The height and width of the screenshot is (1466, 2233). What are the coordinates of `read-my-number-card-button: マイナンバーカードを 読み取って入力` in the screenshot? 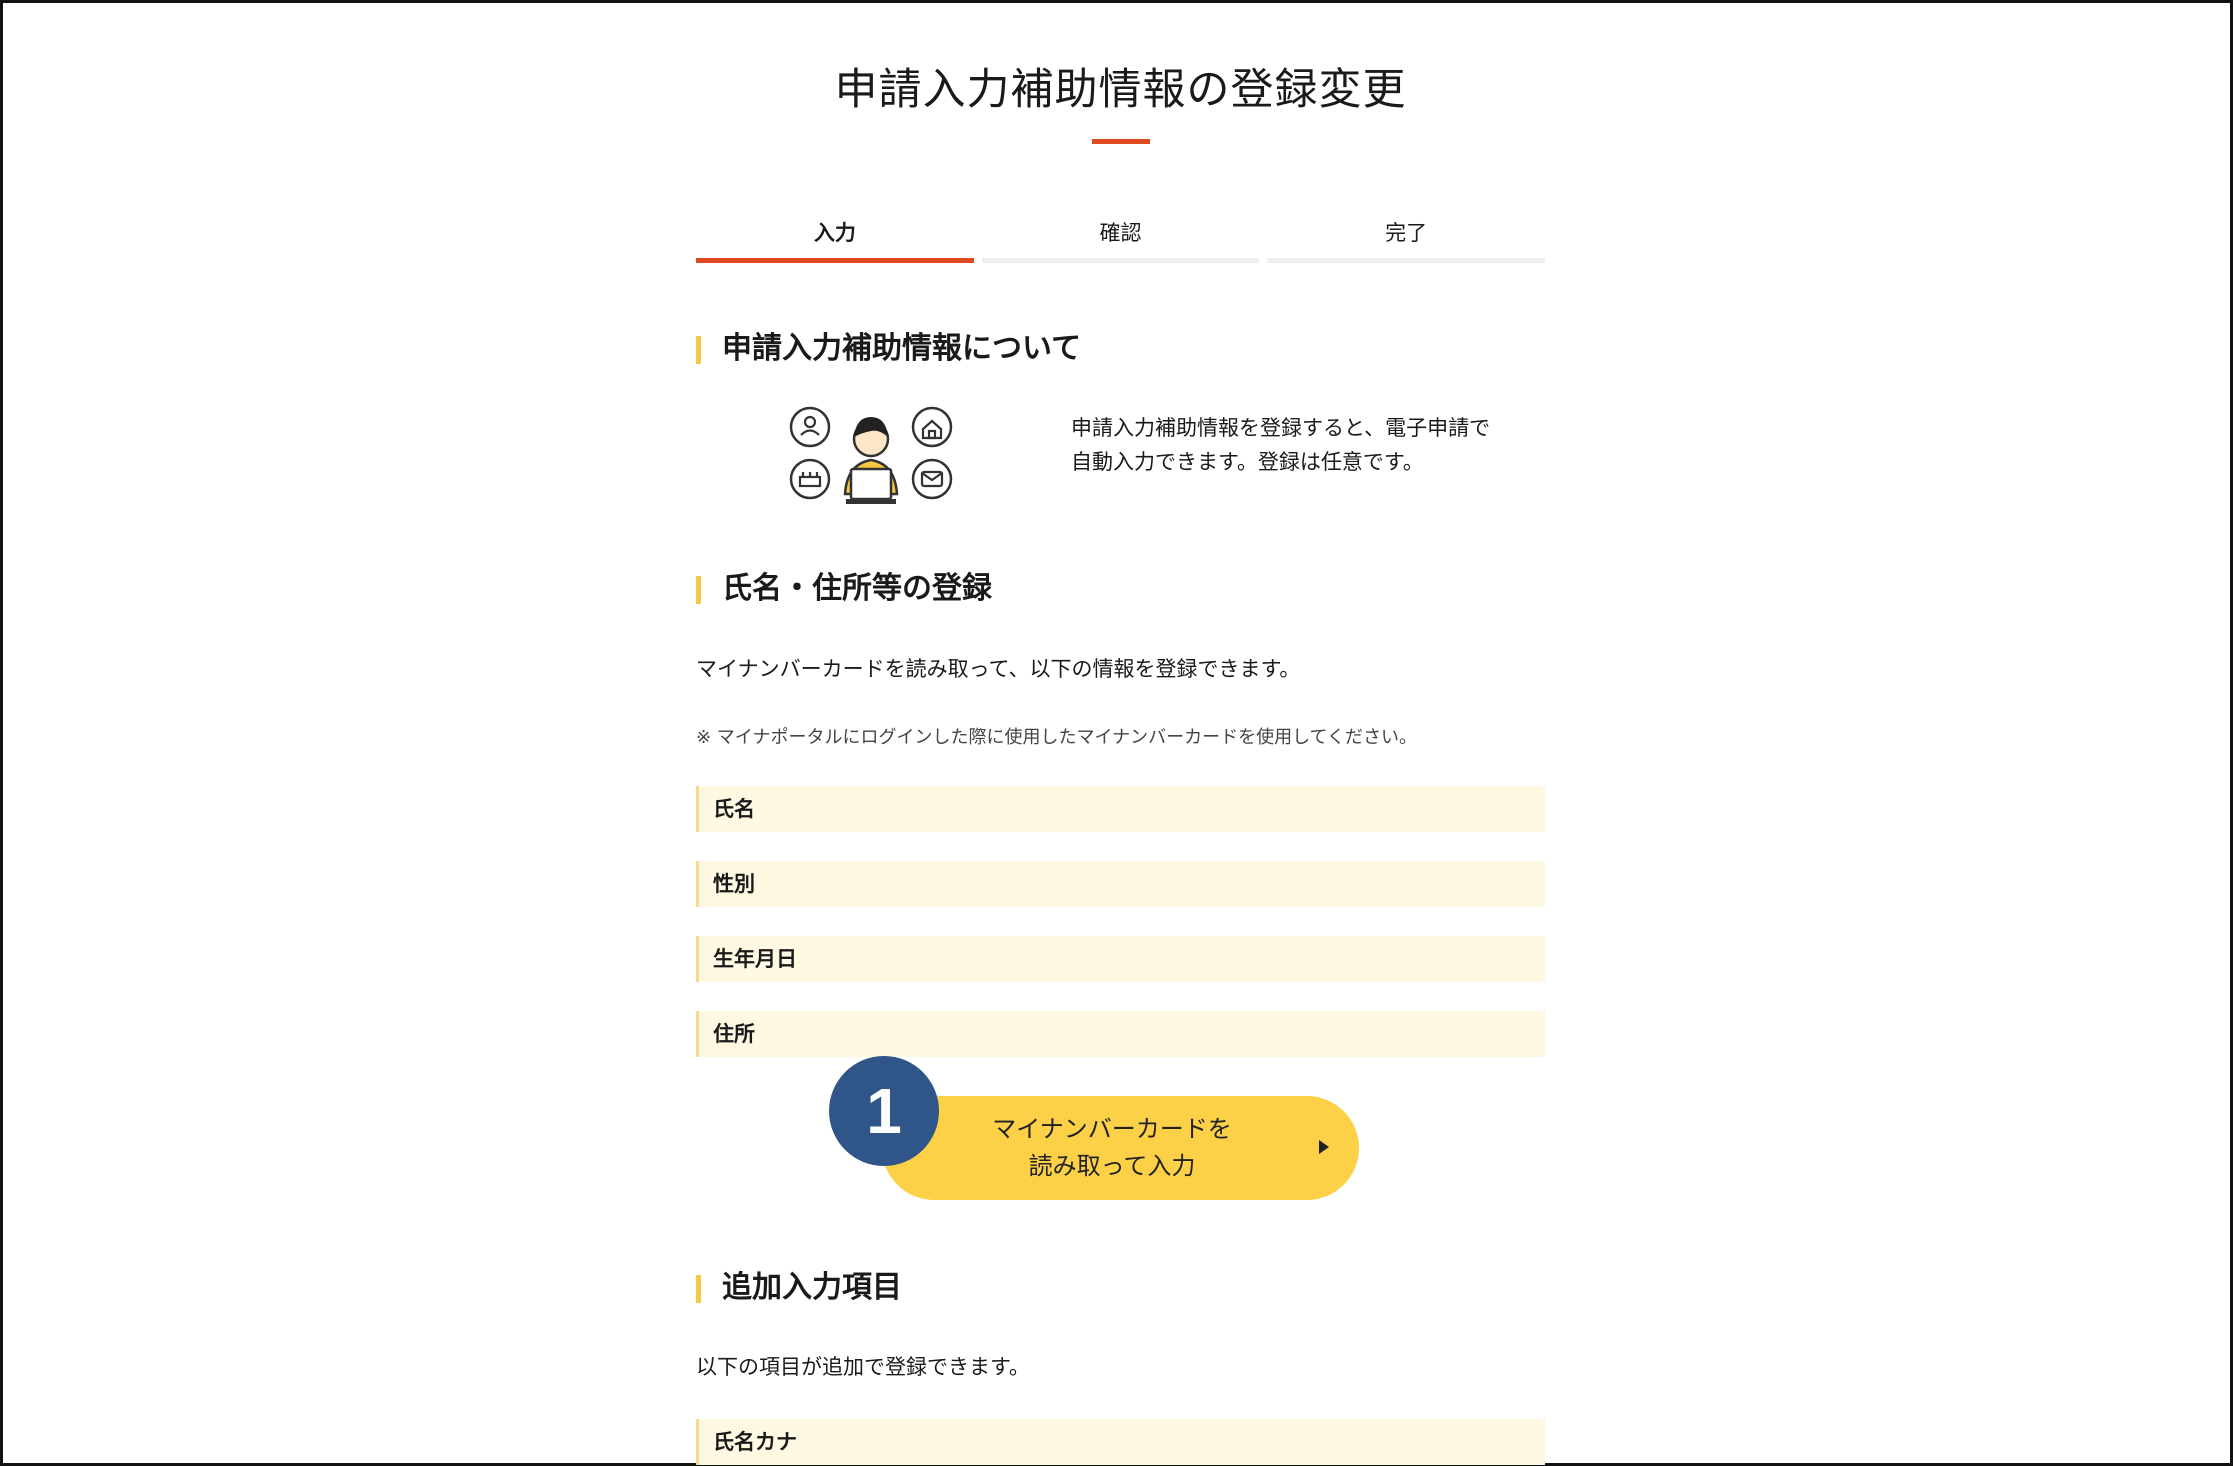 It's located at (1120, 1148).